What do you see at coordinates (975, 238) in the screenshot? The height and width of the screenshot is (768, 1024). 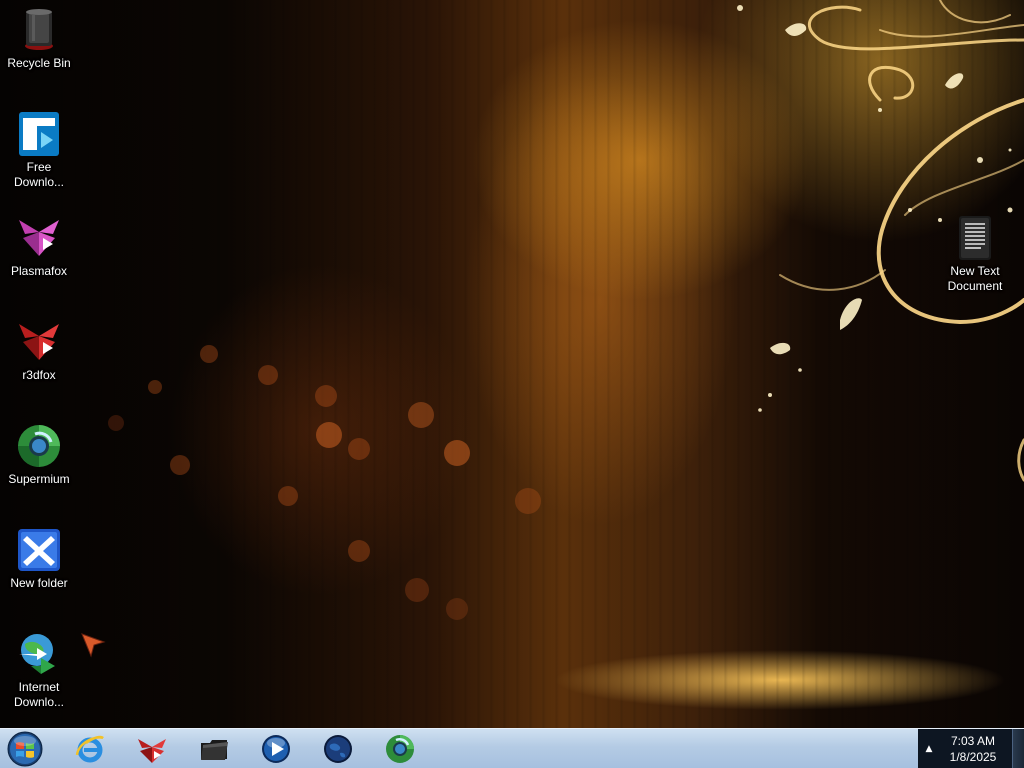 I see `text-document-icon` at bounding box center [975, 238].